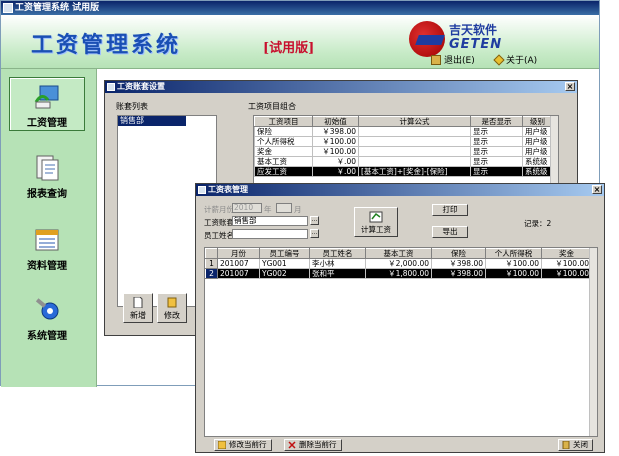  Describe the element at coordinates (268, 209) in the screenshot. I see `year-suffix-label: 年` at that location.